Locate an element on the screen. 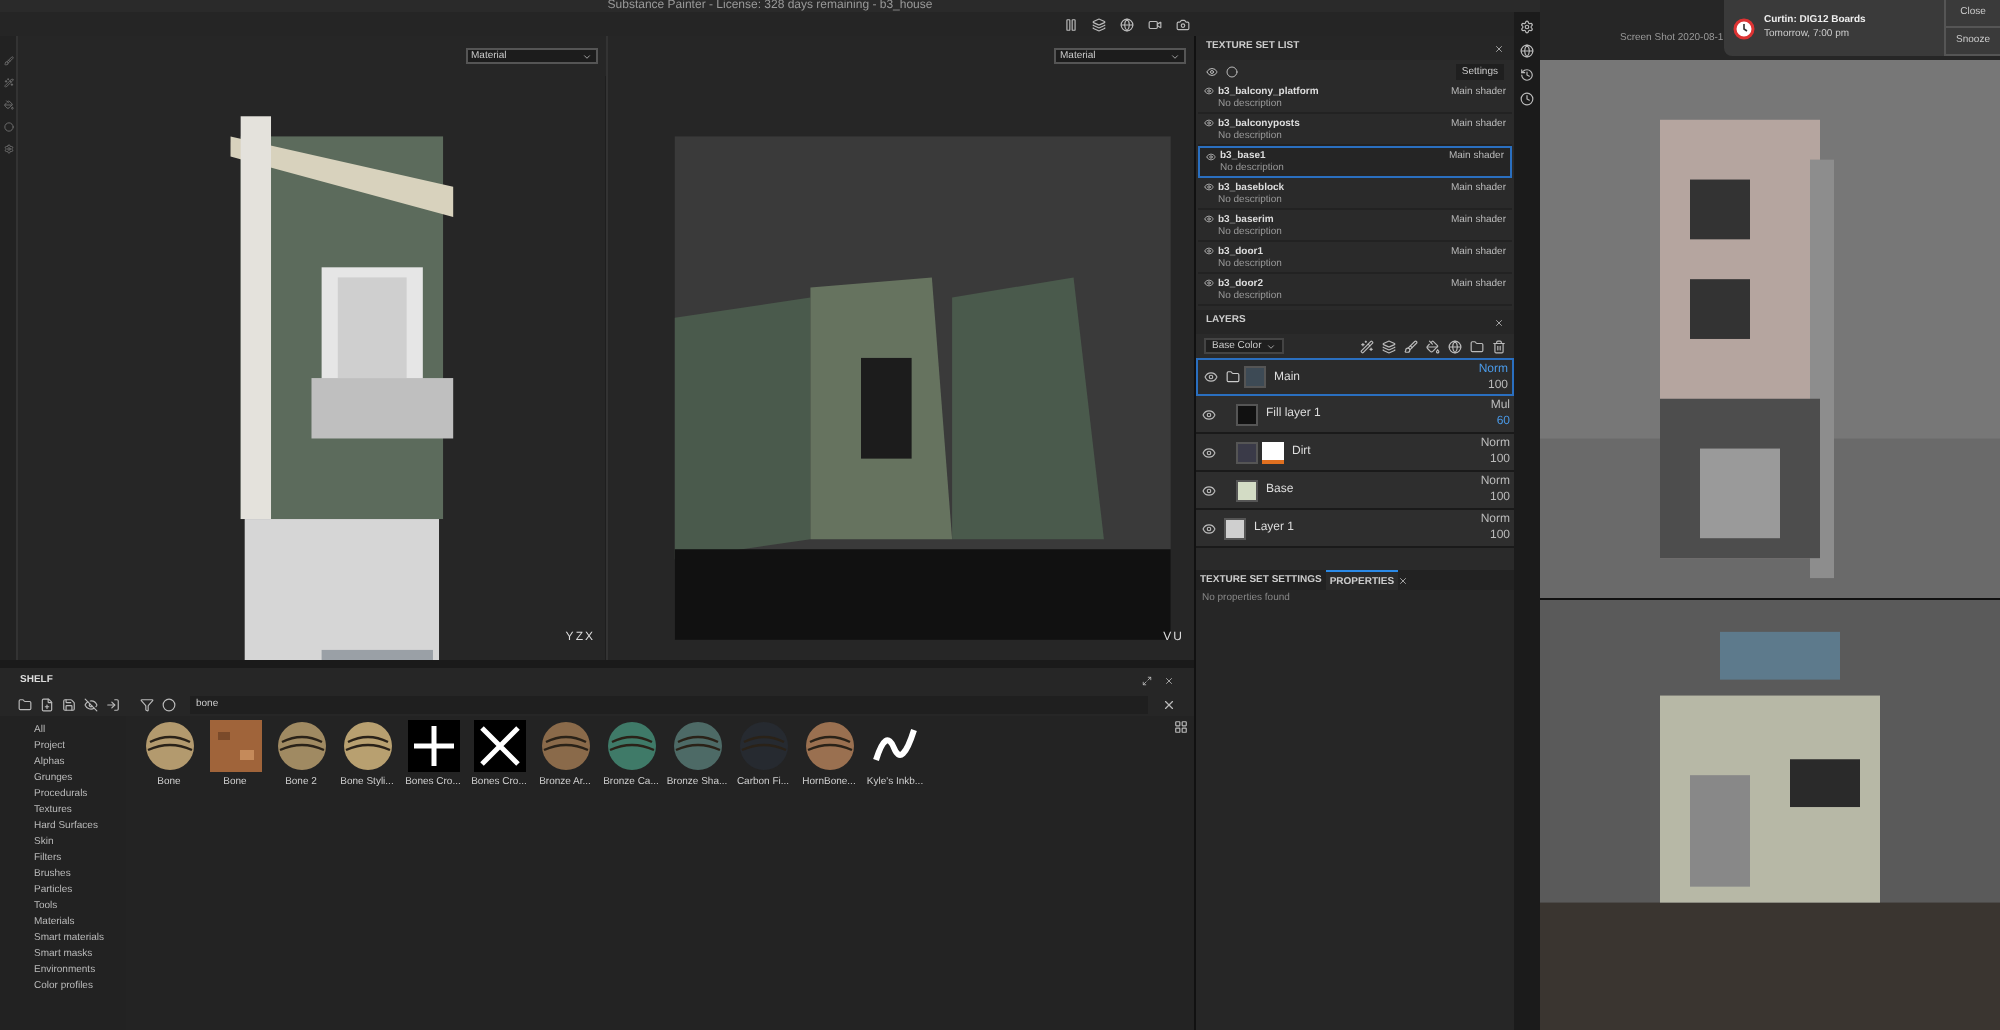 This screenshot has width=2000, height=1030. folder-icon is located at coordinates (1233, 377).